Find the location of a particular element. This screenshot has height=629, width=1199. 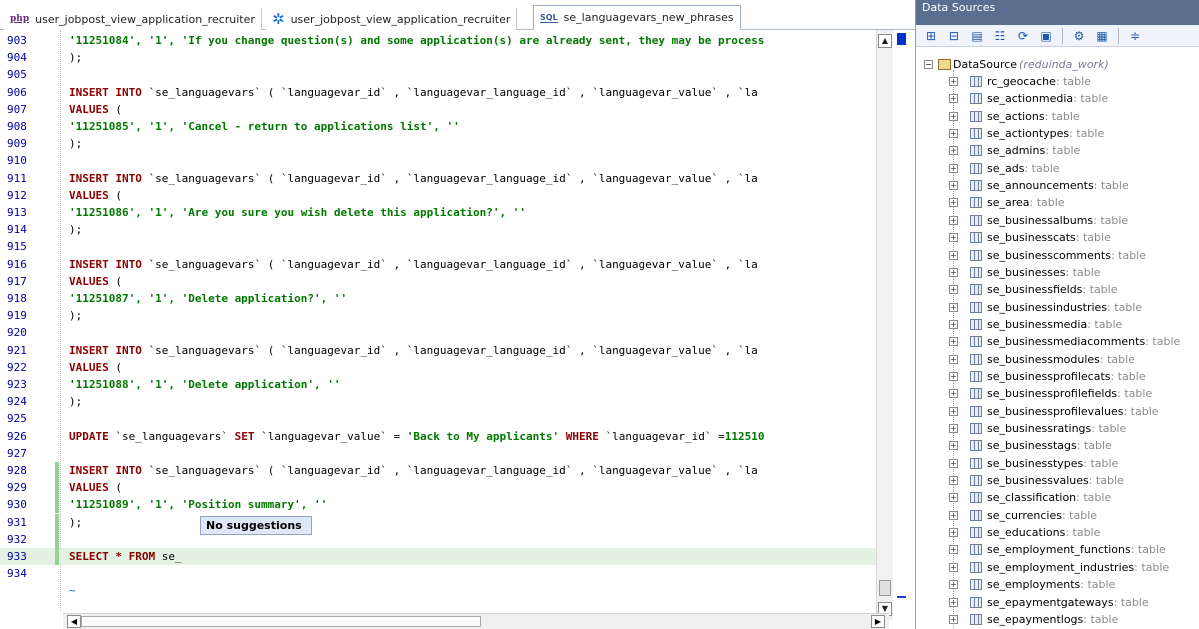

tree-root-datasource: − DataSource (reduinda_work) is located at coordinates (1016, 64).